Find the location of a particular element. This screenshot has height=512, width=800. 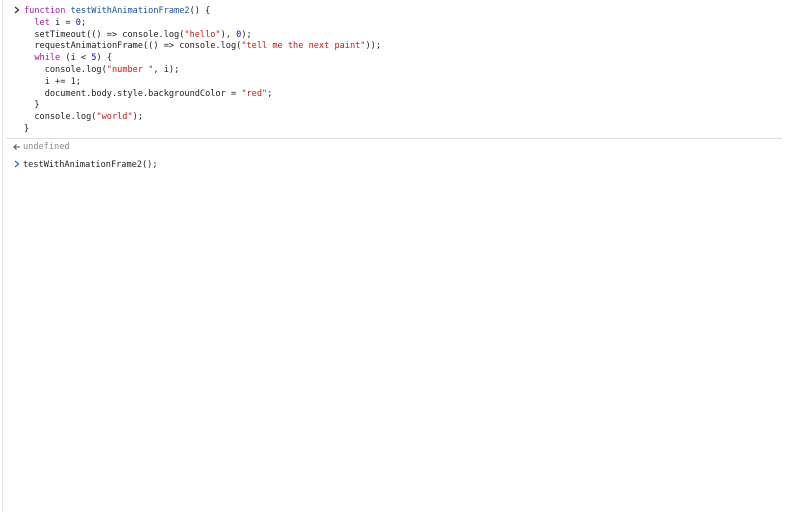

code-token: , i); is located at coordinates (166, 70).